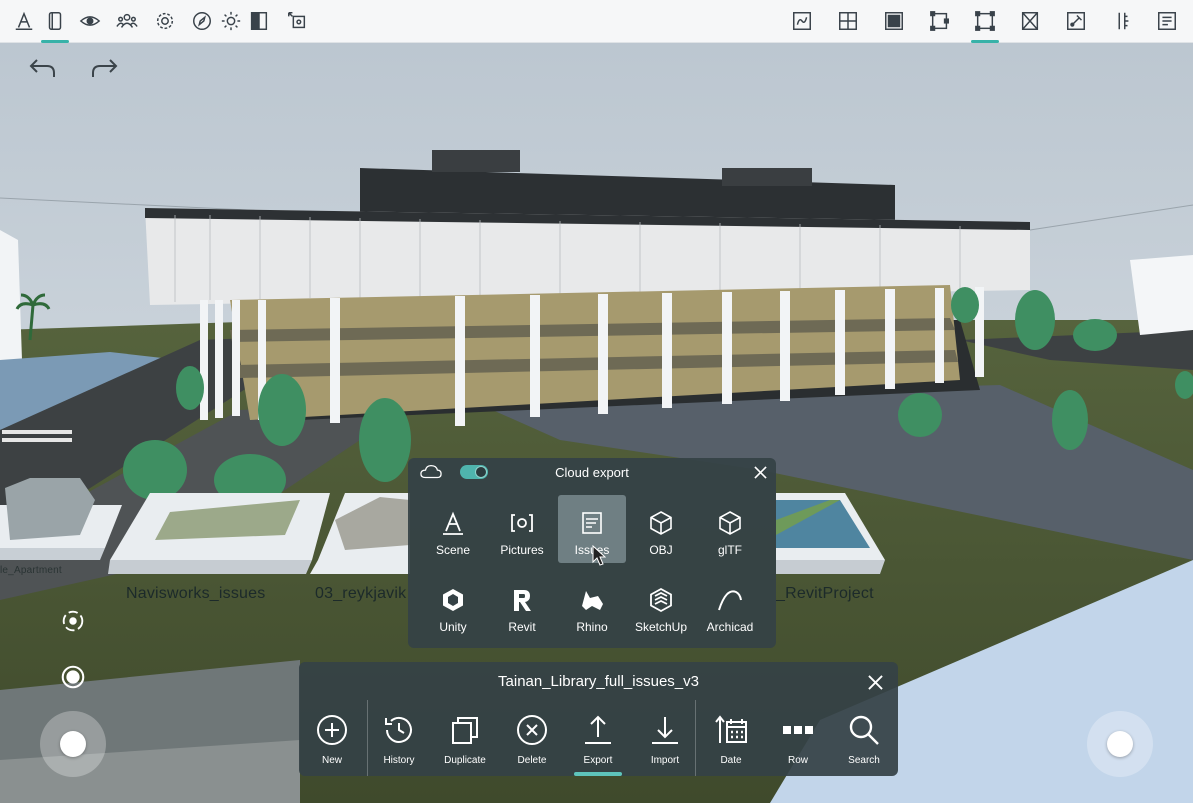 This screenshot has width=1193, height=803. I want to click on export-item-label: Unity, so click(453, 627).